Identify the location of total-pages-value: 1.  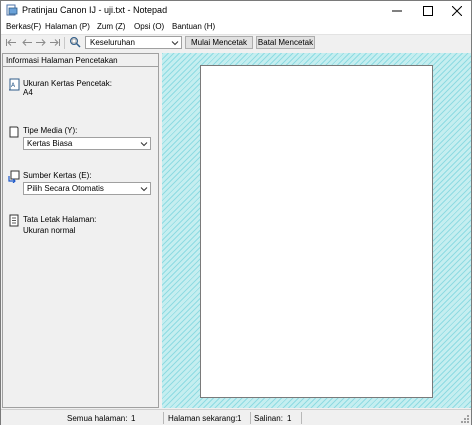
(133, 418).